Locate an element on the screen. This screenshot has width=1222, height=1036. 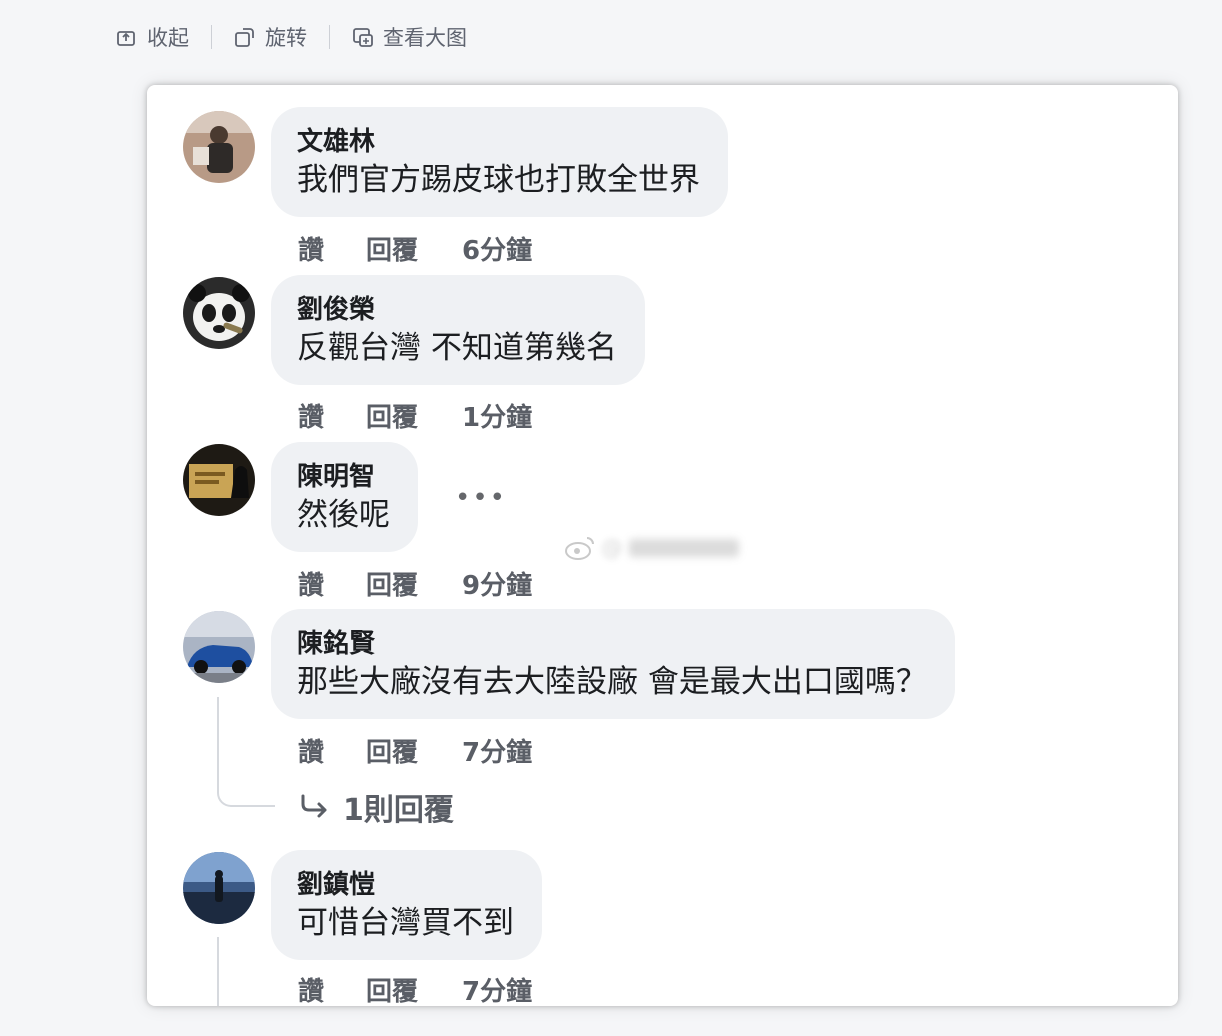
comment-author: 劉鎮愷 is located at coordinates (405, 885).